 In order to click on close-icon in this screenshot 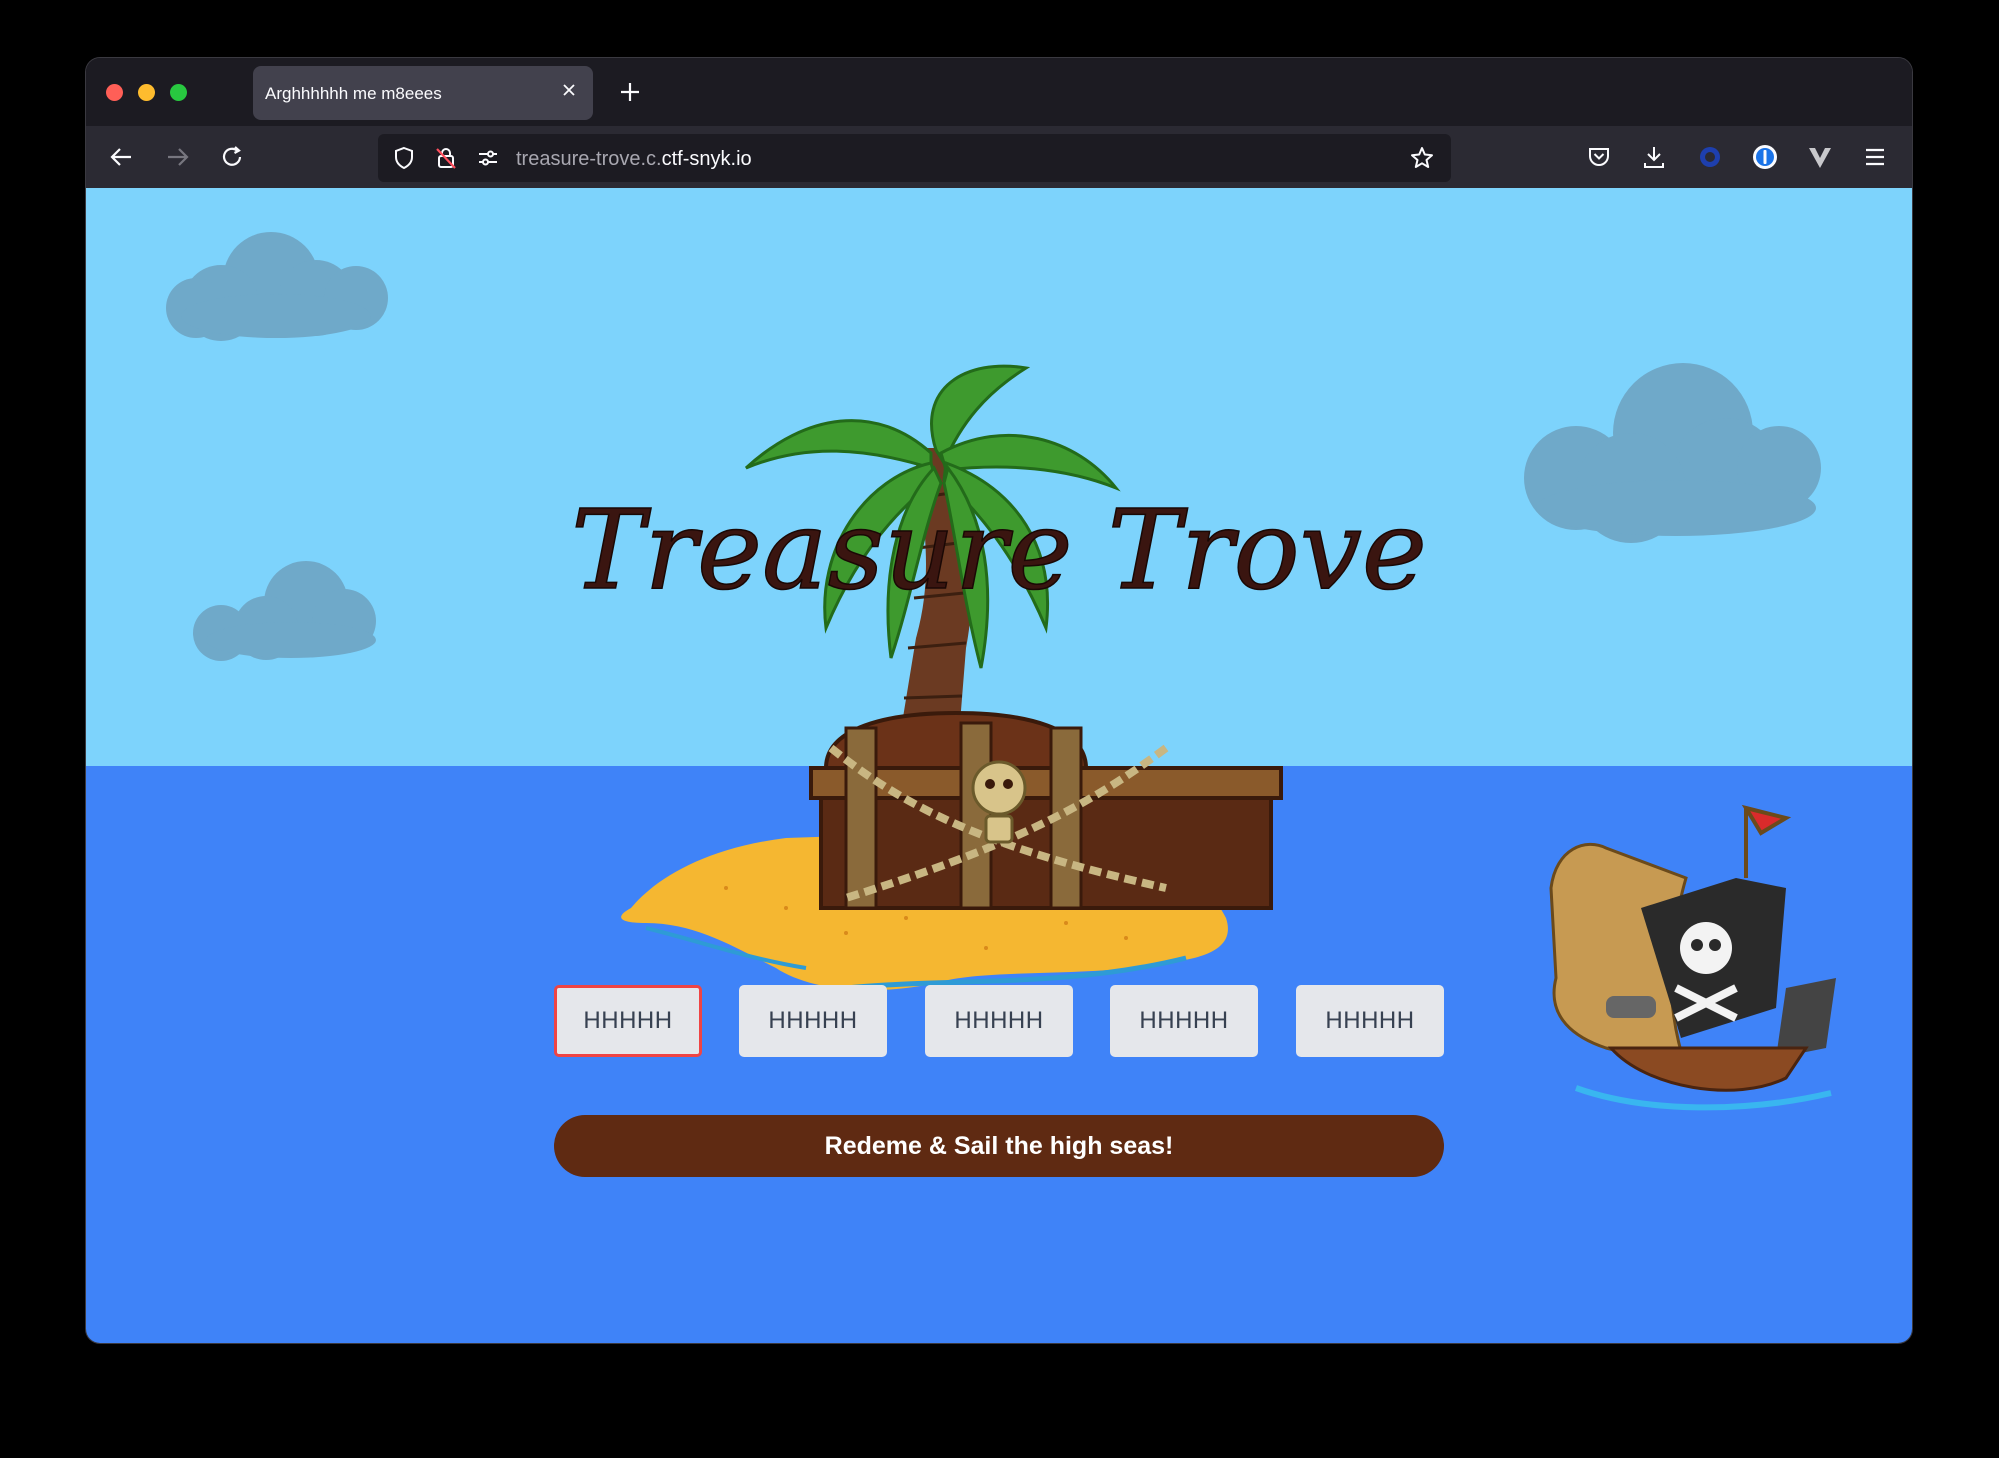, I will do `click(569, 90)`.